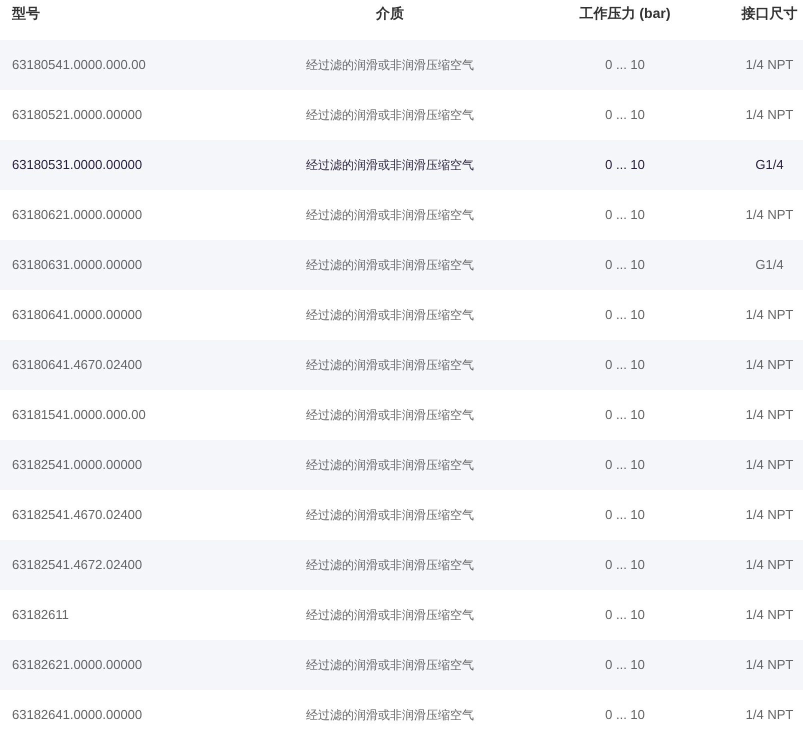  Describe the element at coordinates (625, 13) in the screenshot. I see `column-header: 工作压力 (bar)` at that location.